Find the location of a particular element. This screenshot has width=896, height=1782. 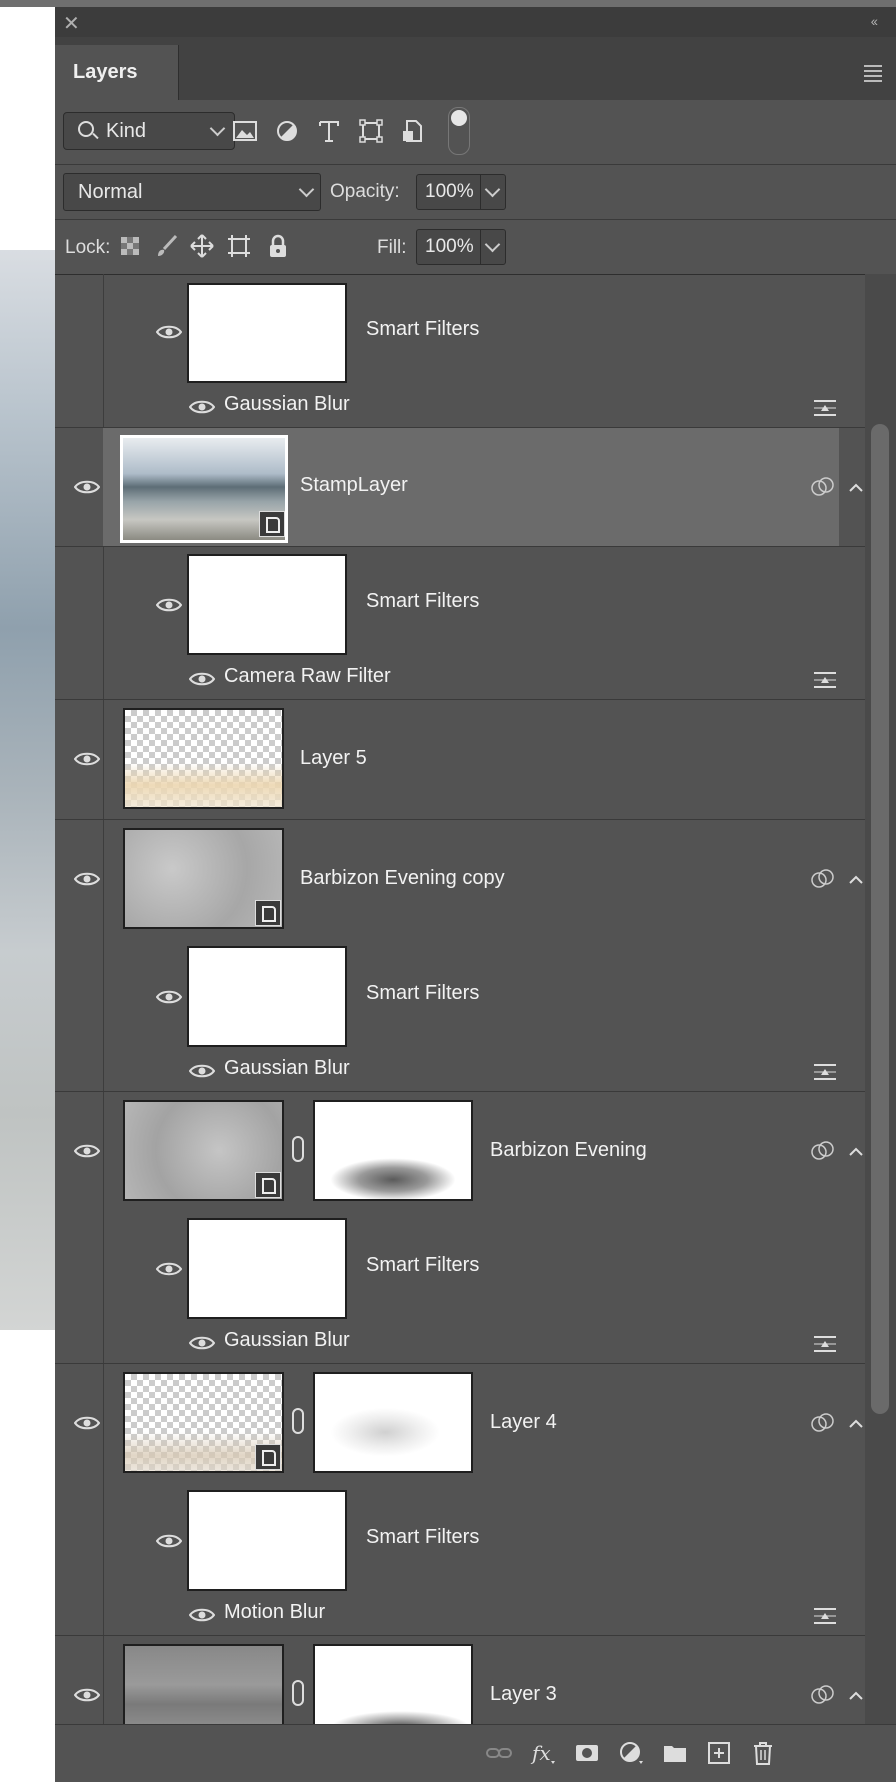

fill-chevron-icon is located at coordinates (492, 244).